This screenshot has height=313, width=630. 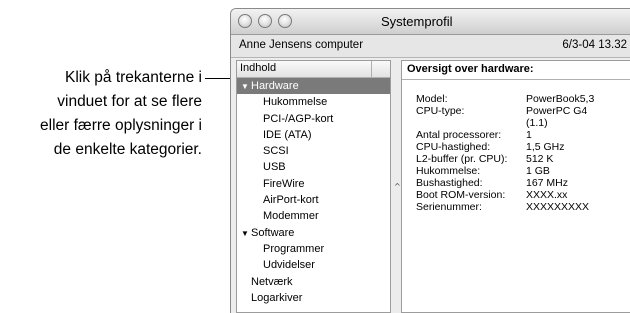 I want to click on tree-item-firewire: FireWire, so click(x=313, y=184).